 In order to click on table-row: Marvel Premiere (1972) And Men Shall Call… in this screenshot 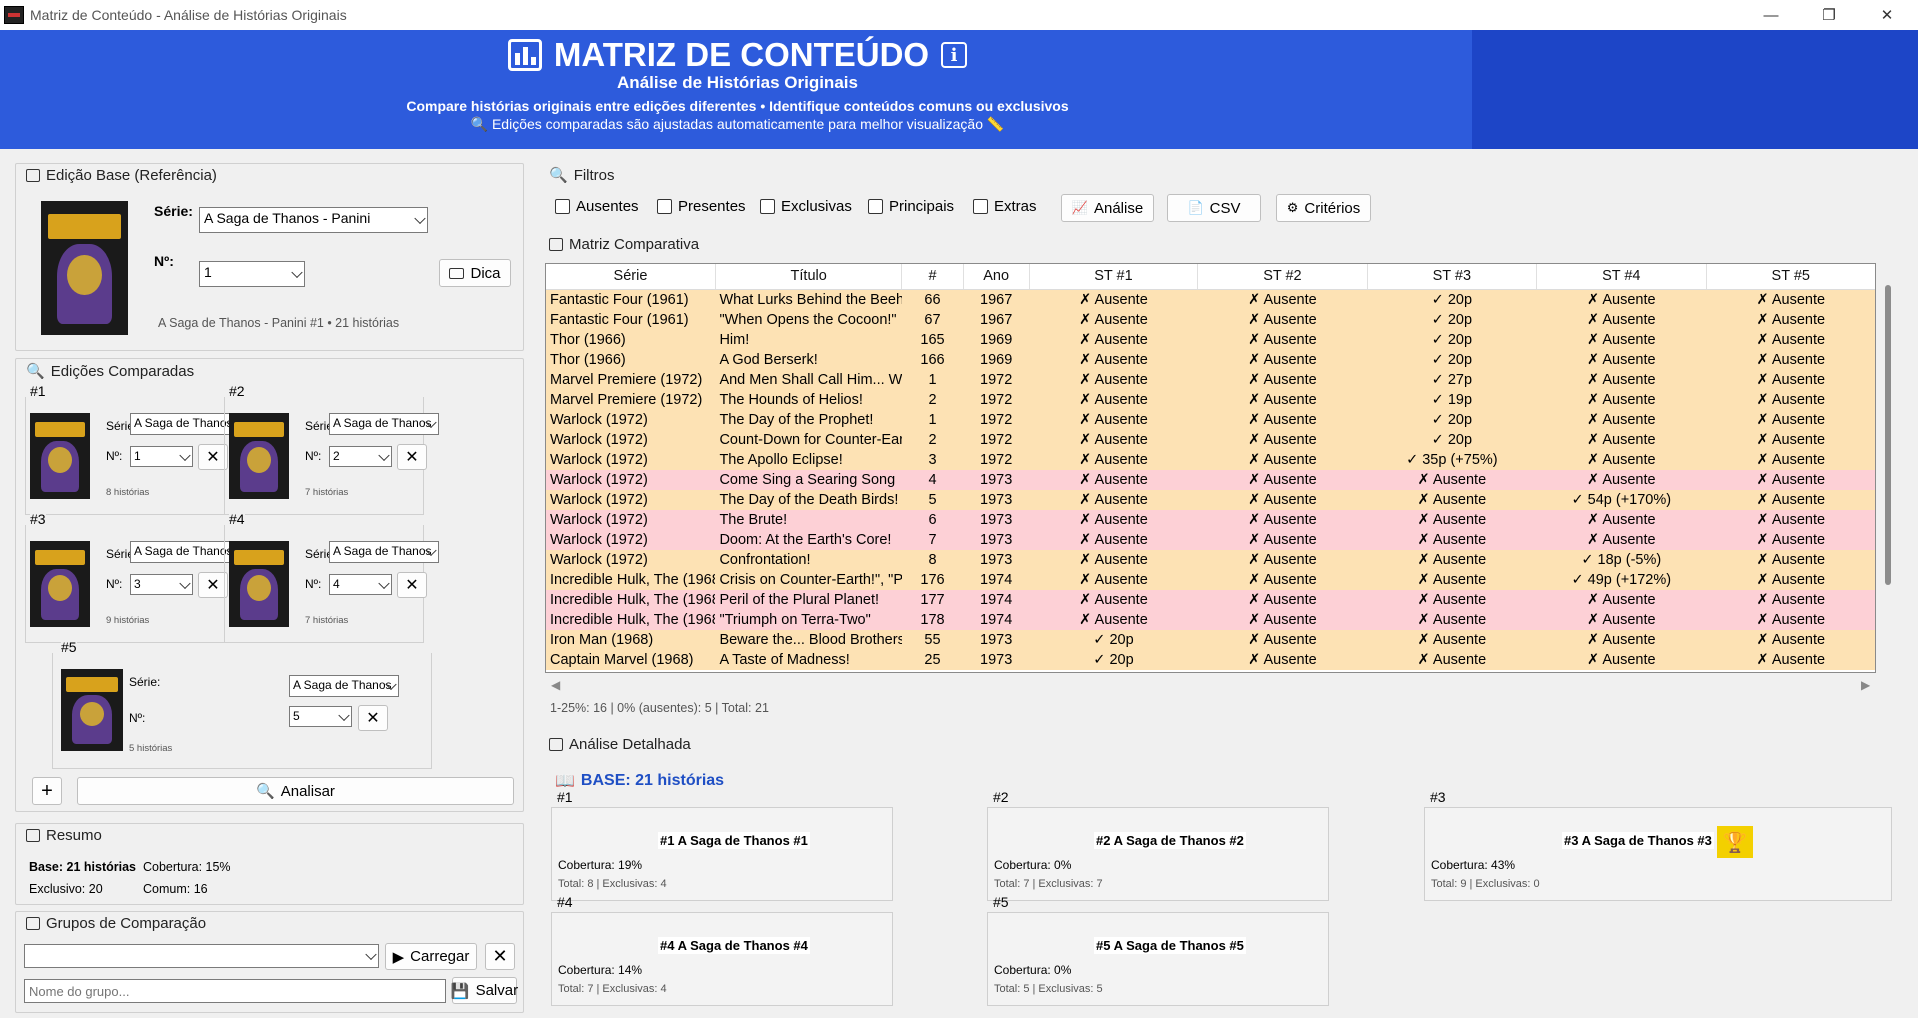, I will do `click(1210, 379)`.